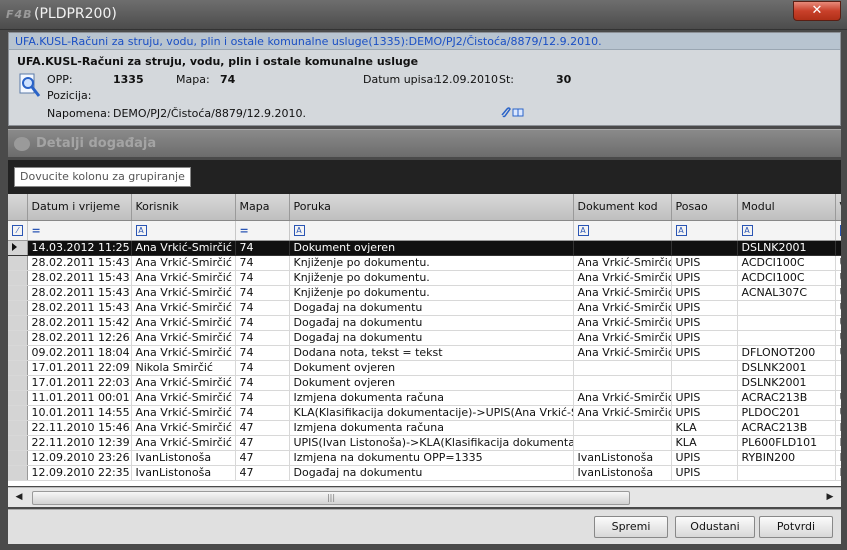 Image resolution: width=847 pixels, height=550 pixels. Describe the element at coordinates (431, 230) in the screenshot. I see `filter-poruka: A` at that location.